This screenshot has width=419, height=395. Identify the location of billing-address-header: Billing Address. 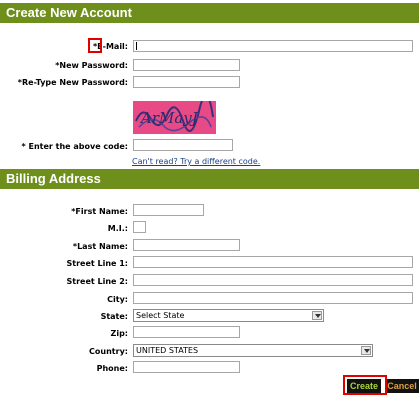
(209, 179).